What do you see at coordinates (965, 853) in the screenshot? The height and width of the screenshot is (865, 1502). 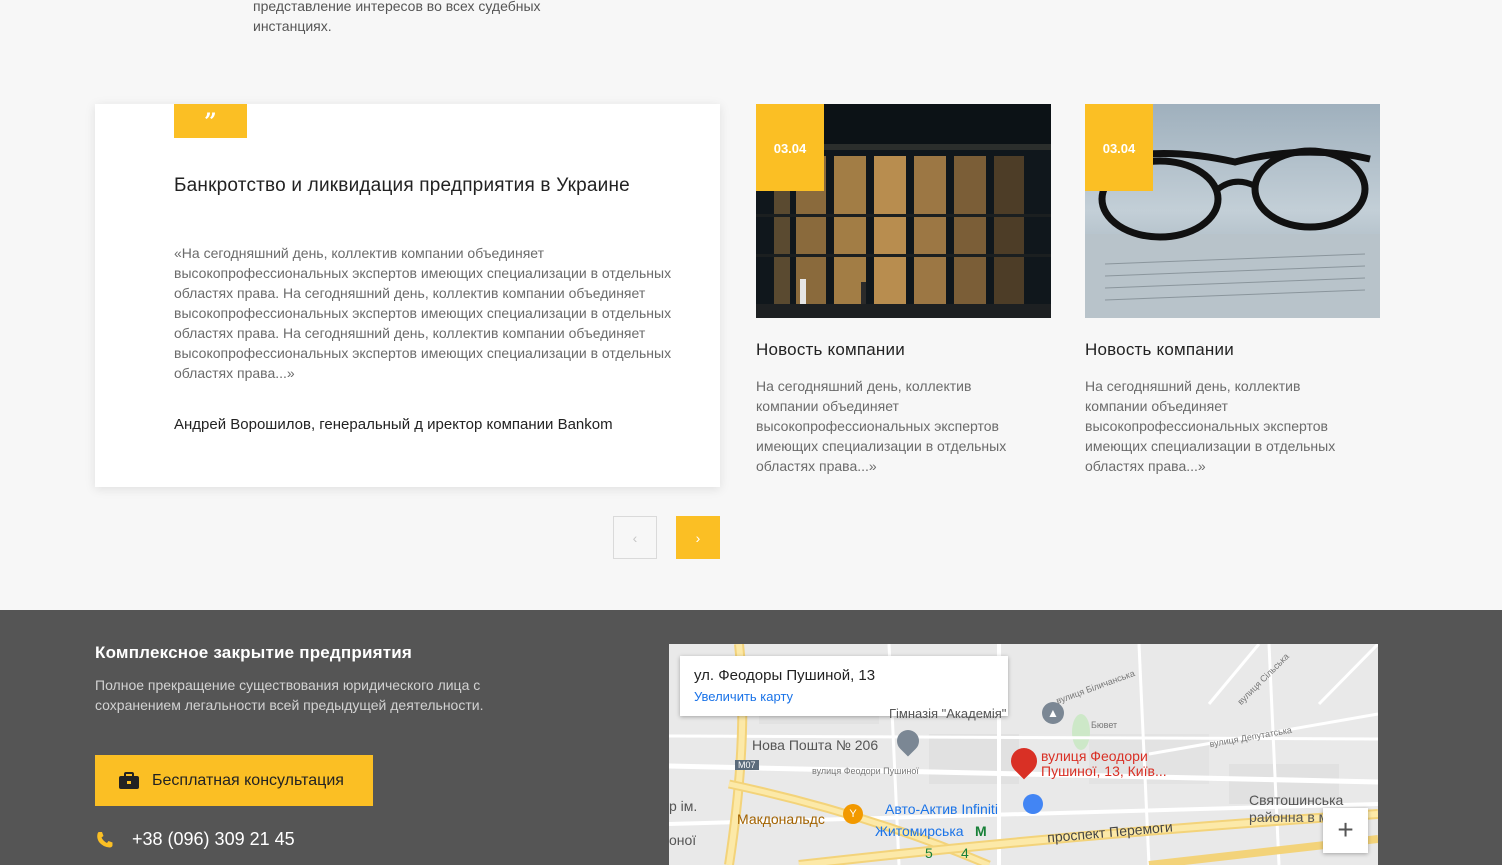 I see `map-label-num4: 4` at bounding box center [965, 853].